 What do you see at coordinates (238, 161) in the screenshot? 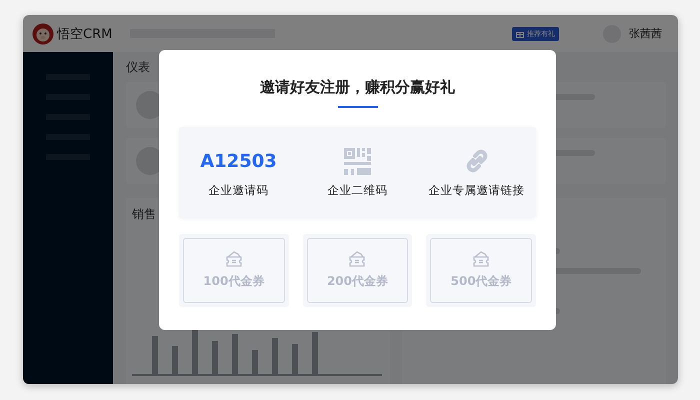
I see `invite-code: A12503` at bounding box center [238, 161].